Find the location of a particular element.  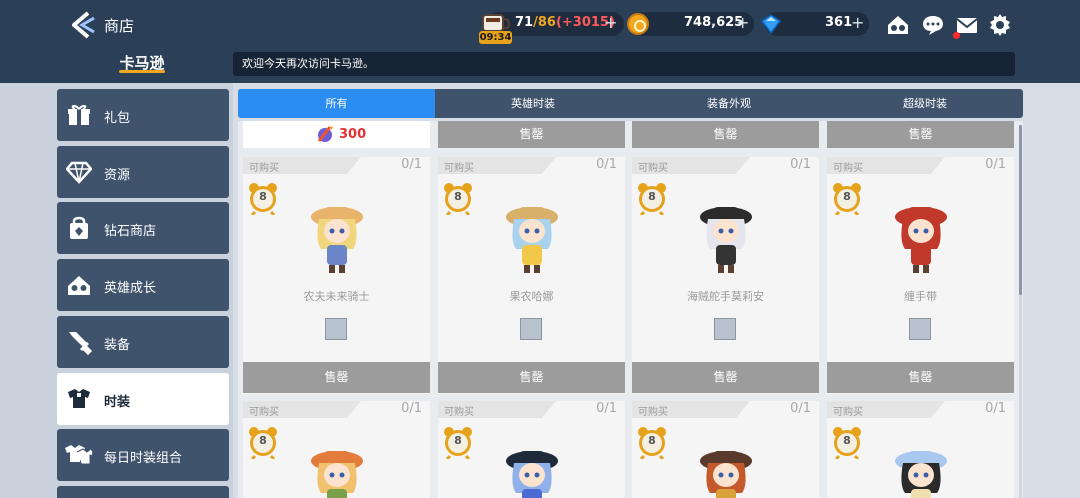

gear-icon is located at coordinates (1000, 25).